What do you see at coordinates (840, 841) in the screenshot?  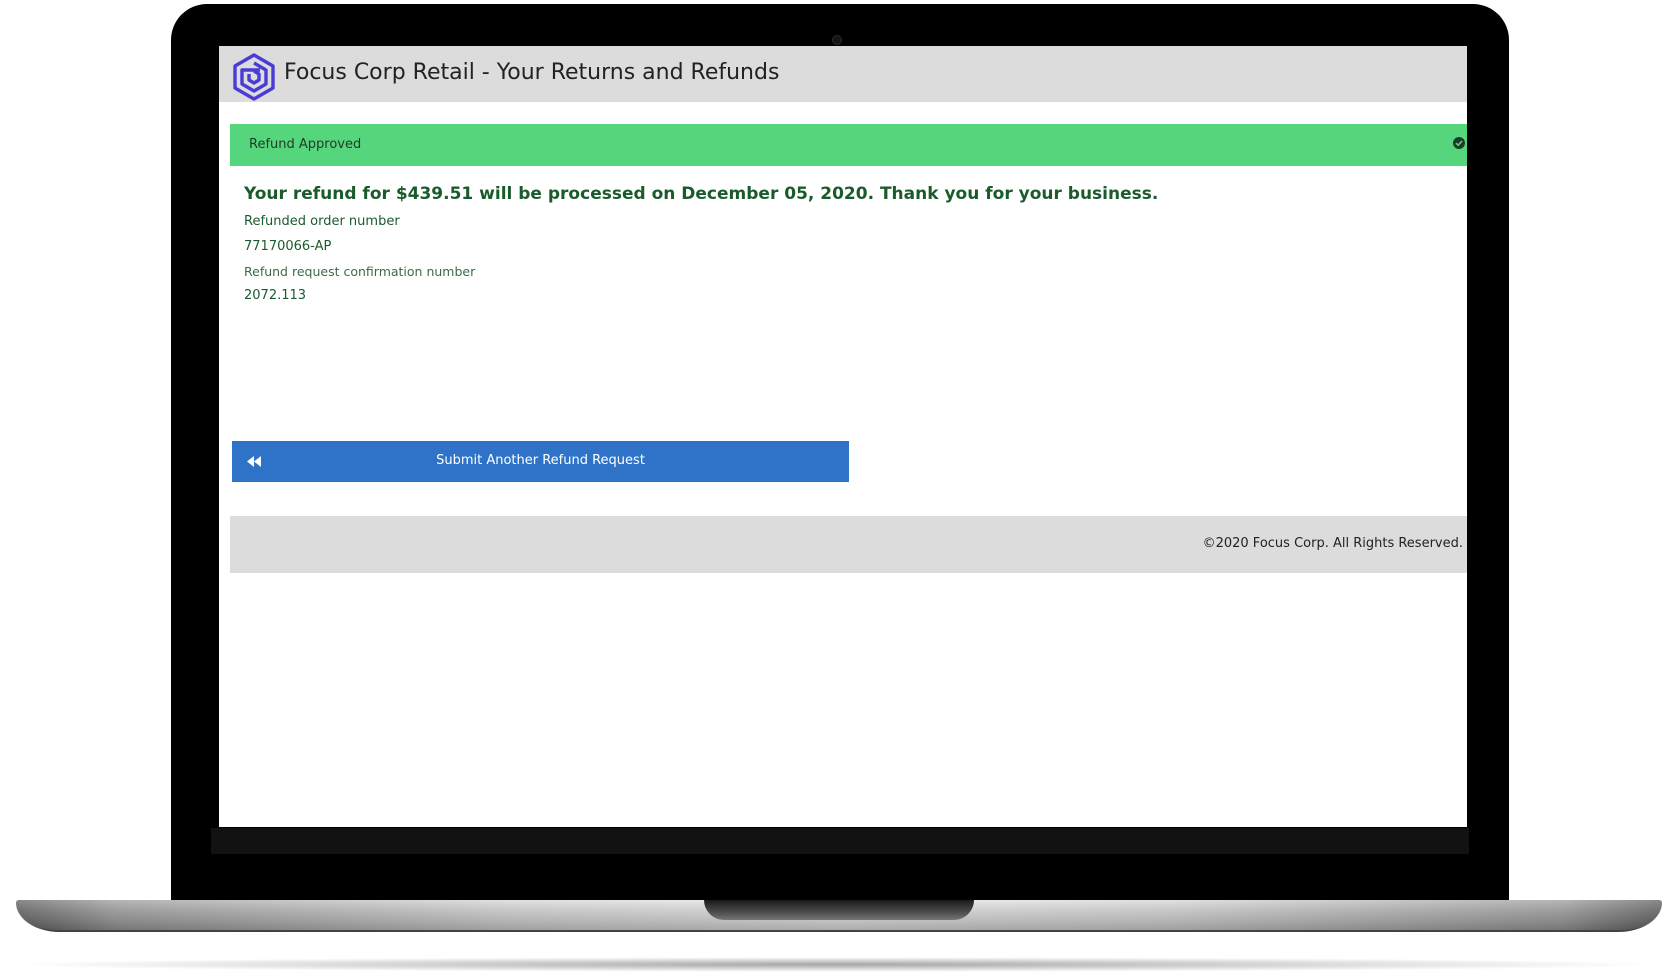 I see `screen-bezel` at bounding box center [840, 841].